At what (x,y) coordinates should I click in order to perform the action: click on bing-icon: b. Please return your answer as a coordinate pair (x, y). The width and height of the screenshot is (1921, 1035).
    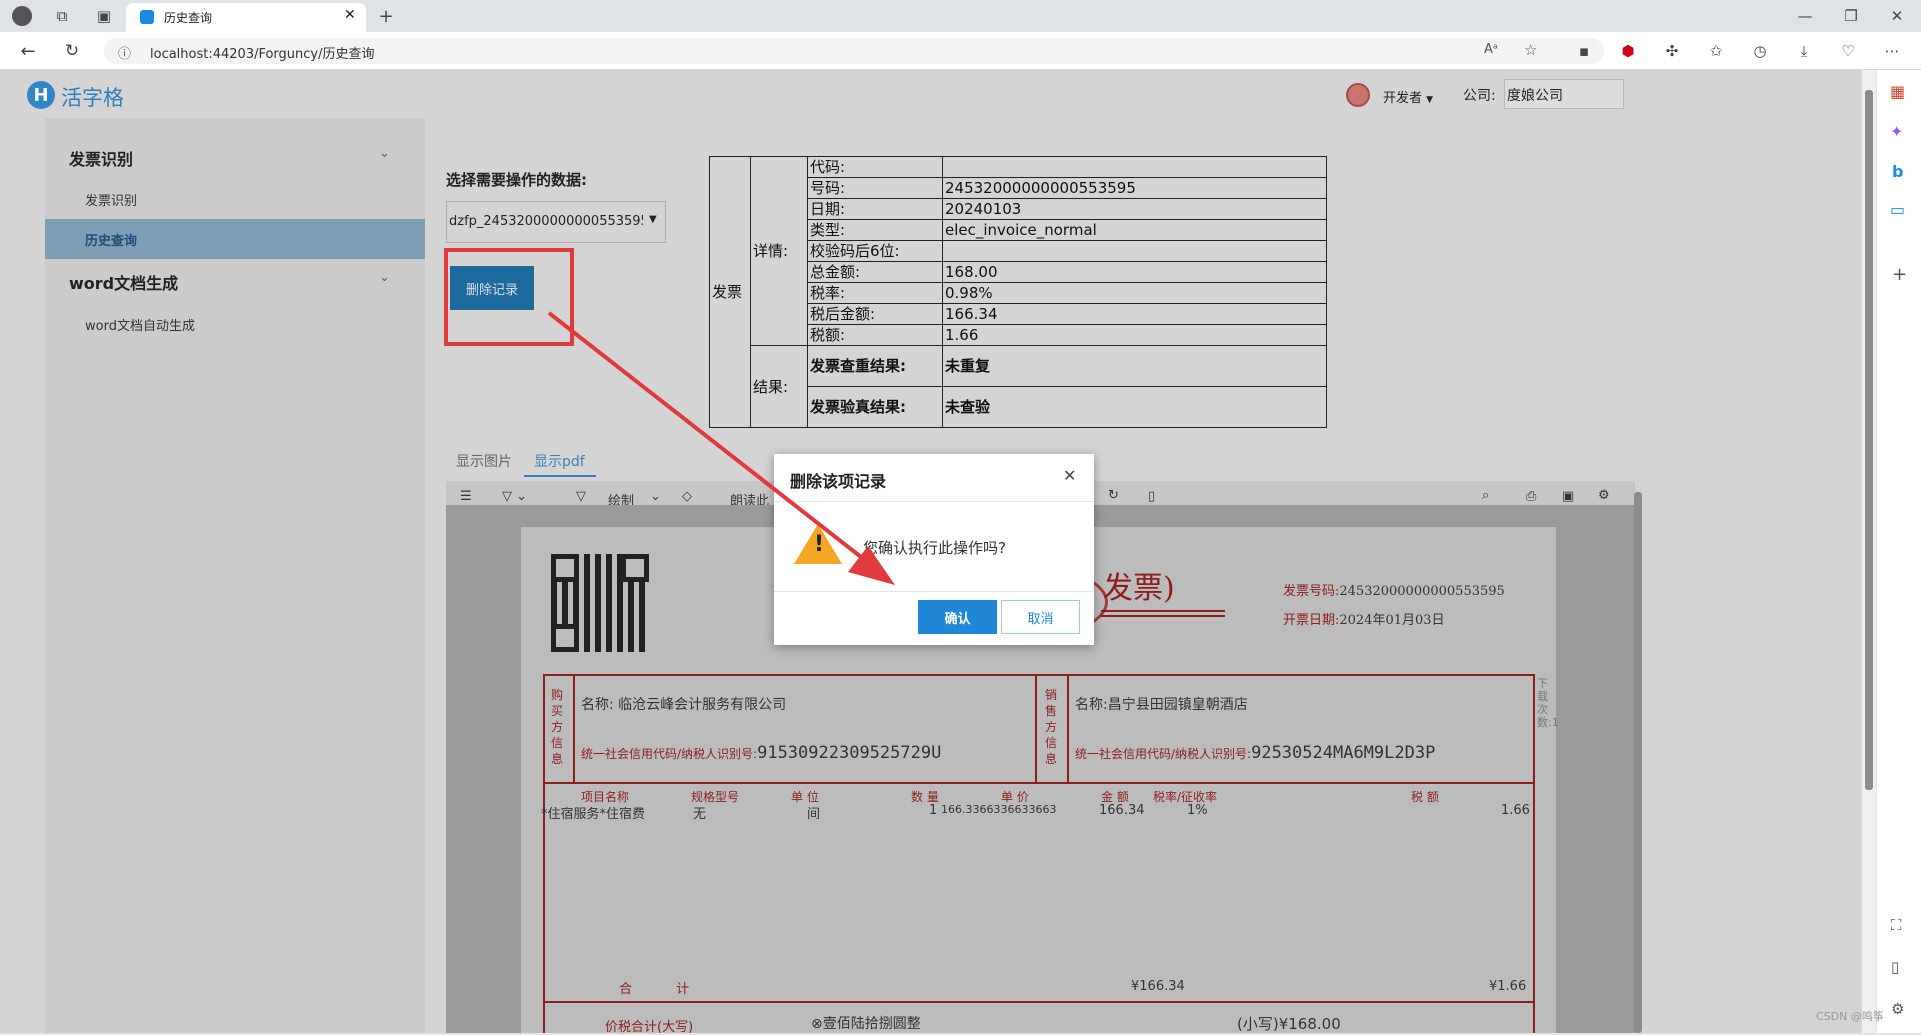
    Looking at the image, I should click on (1897, 171).